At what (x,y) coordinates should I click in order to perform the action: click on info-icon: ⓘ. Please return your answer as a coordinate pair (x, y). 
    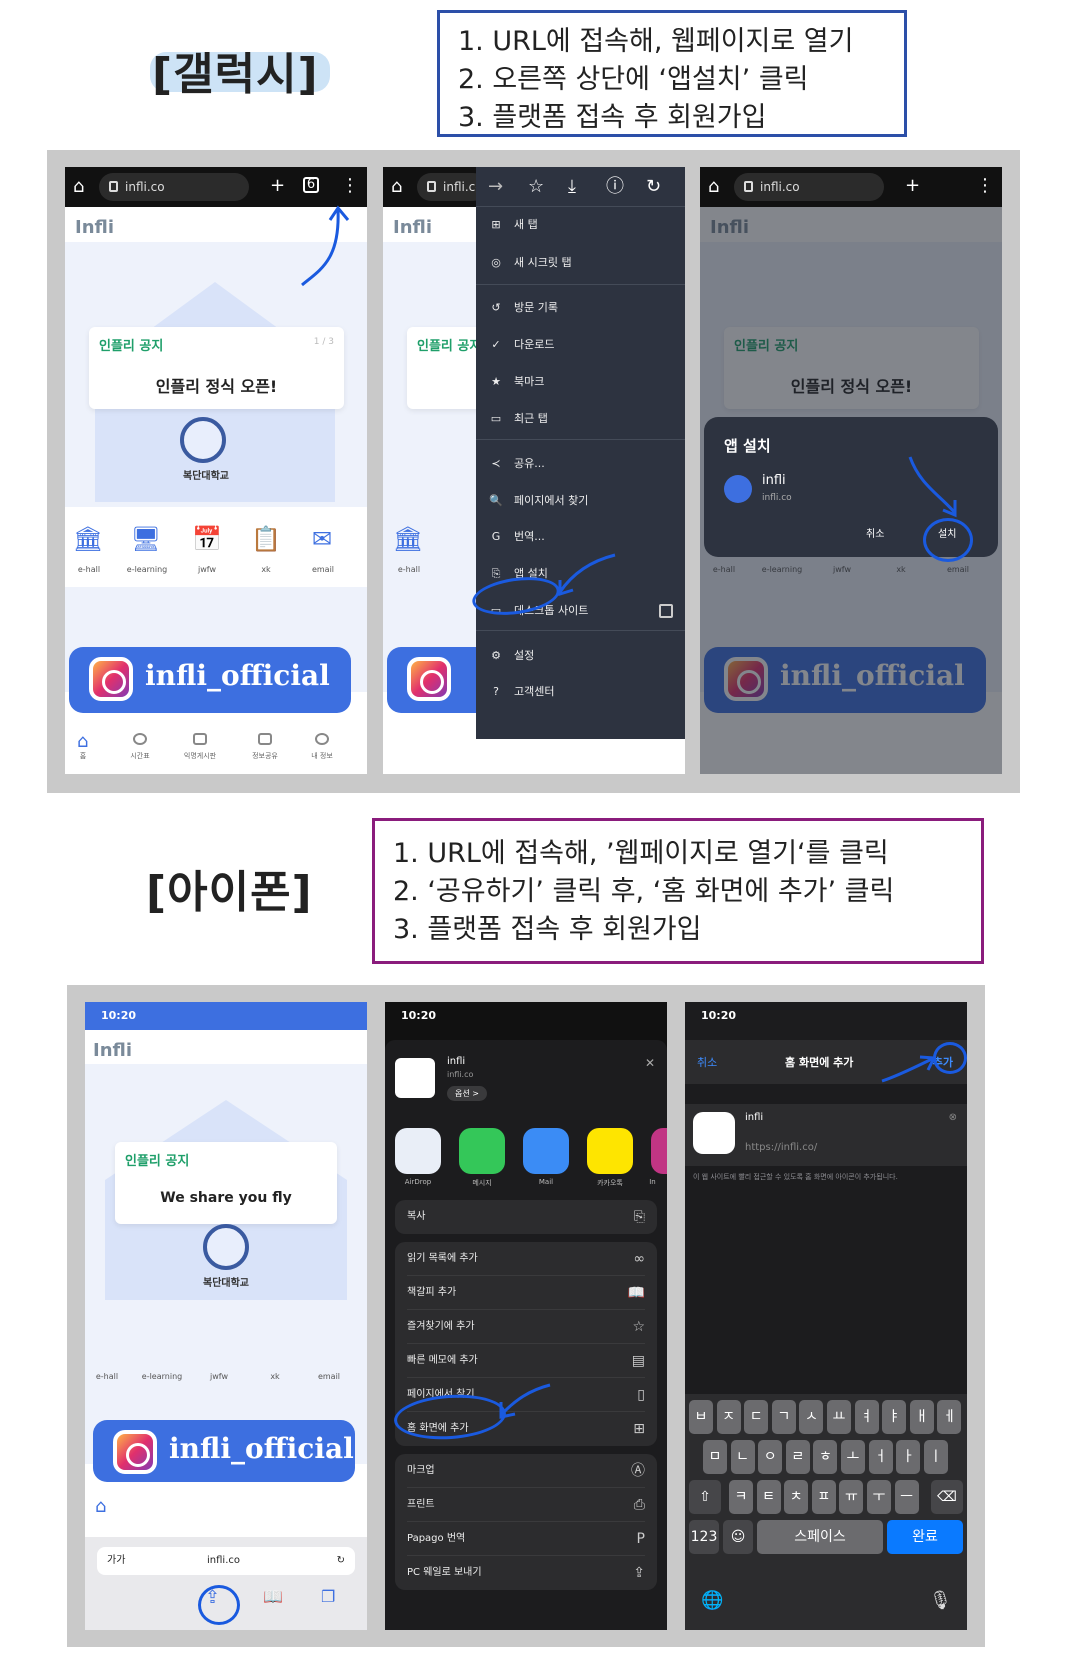
    Looking at the image, I should click on (615, 187).